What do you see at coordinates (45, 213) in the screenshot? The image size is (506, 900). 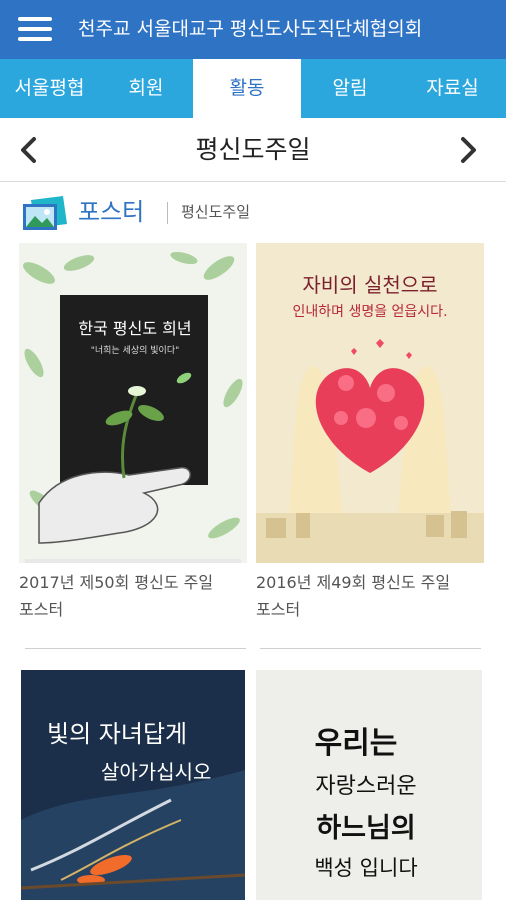 I see `picture-icon` at bounding box center [45, 213].